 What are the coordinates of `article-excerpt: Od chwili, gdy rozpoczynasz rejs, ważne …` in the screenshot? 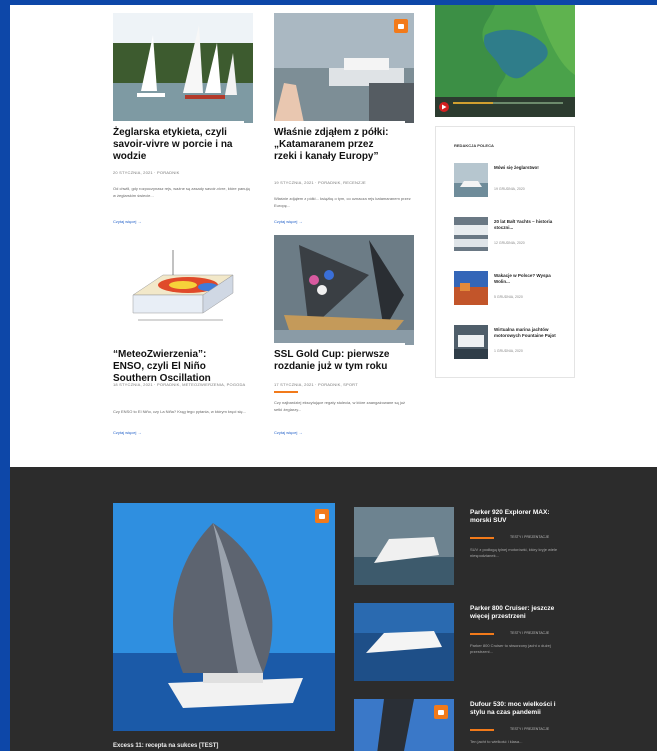 It's located at (181, 192).